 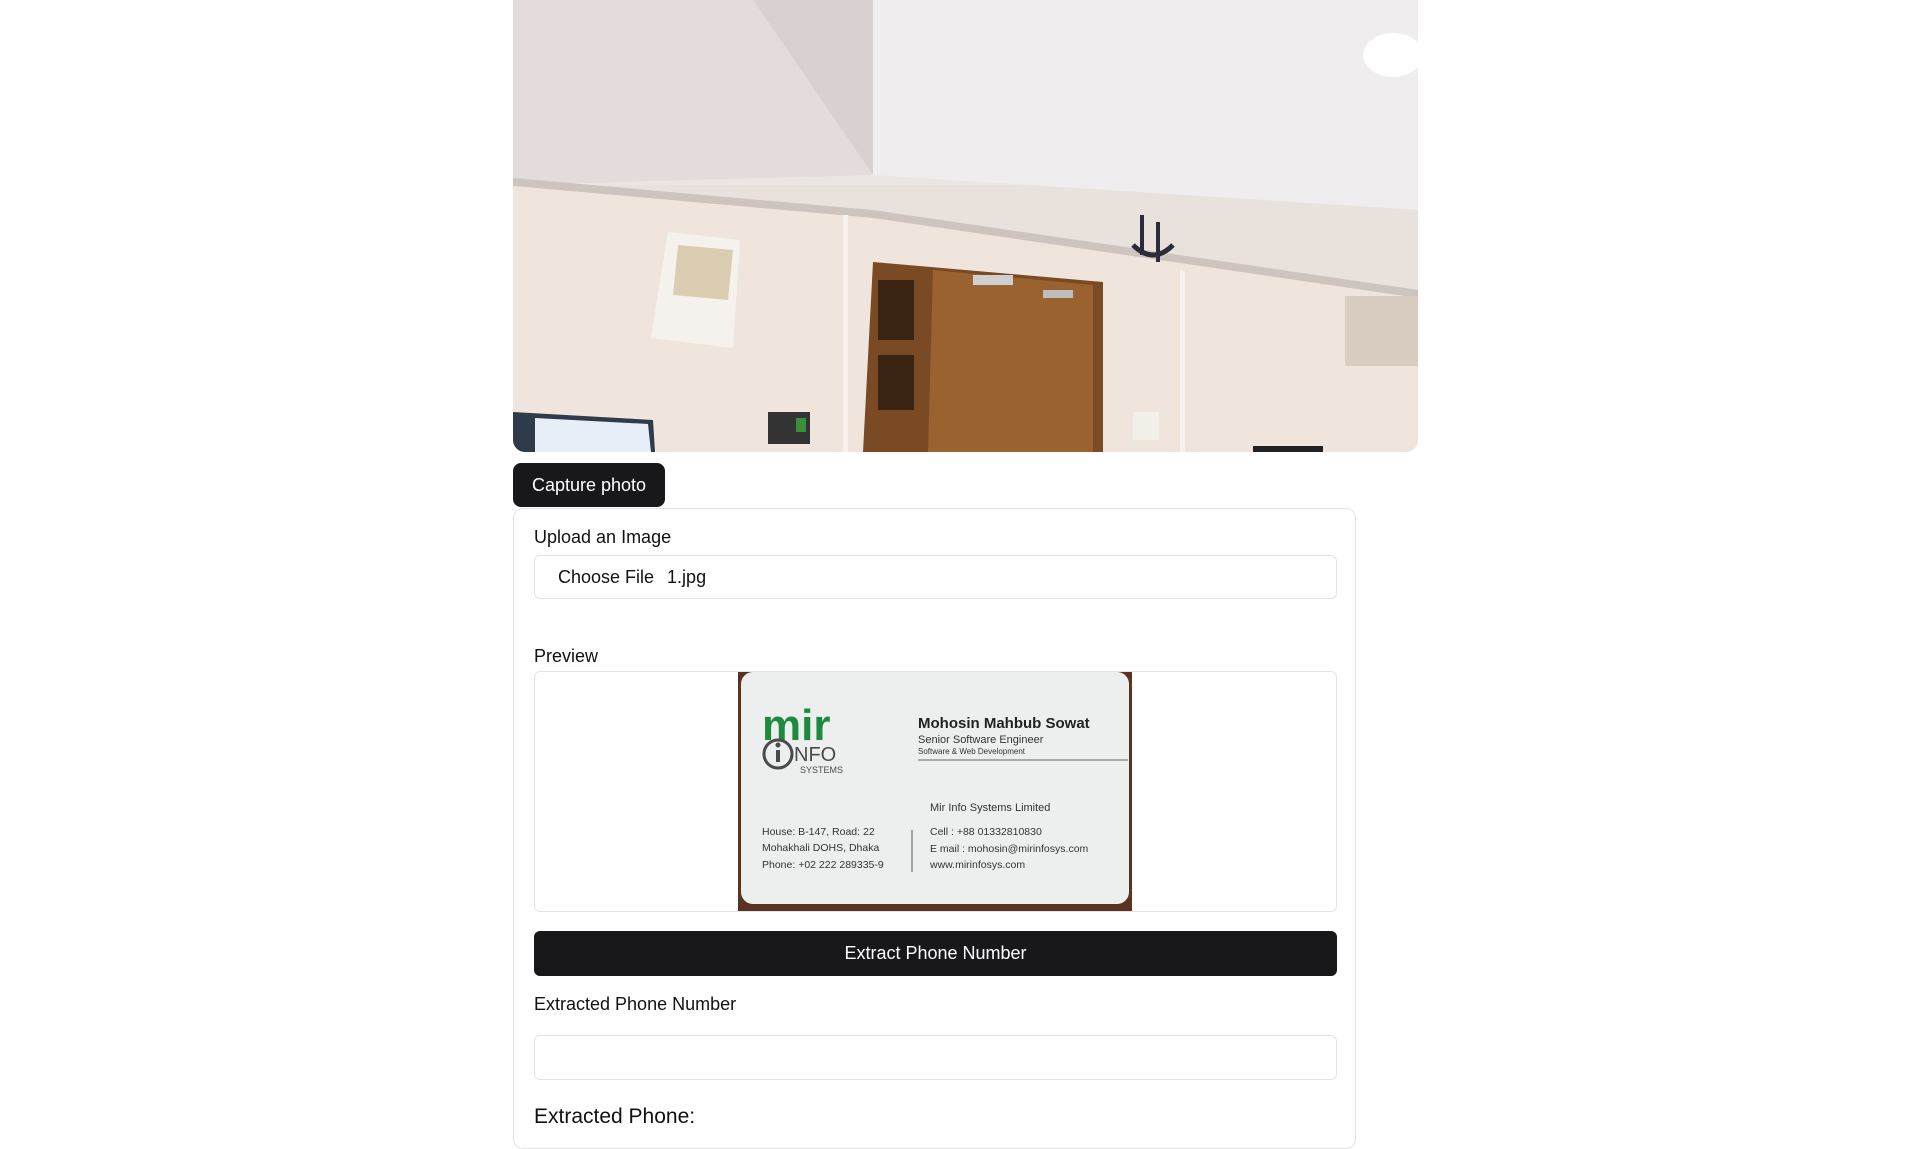 What do you see at coordinates (821, 770) in the screenshot?
I see `logo-systems-text: SYSTEMS` at bounding box center [821, 770].